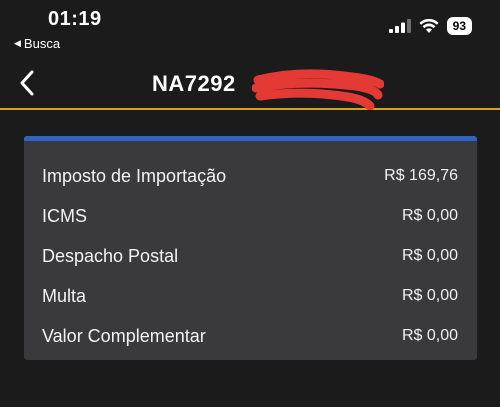 The image size is (500, 407). Describe the element at coordinates (110, 255) in the screenshot. I see `fee-label: Despacho Postal` at that location.